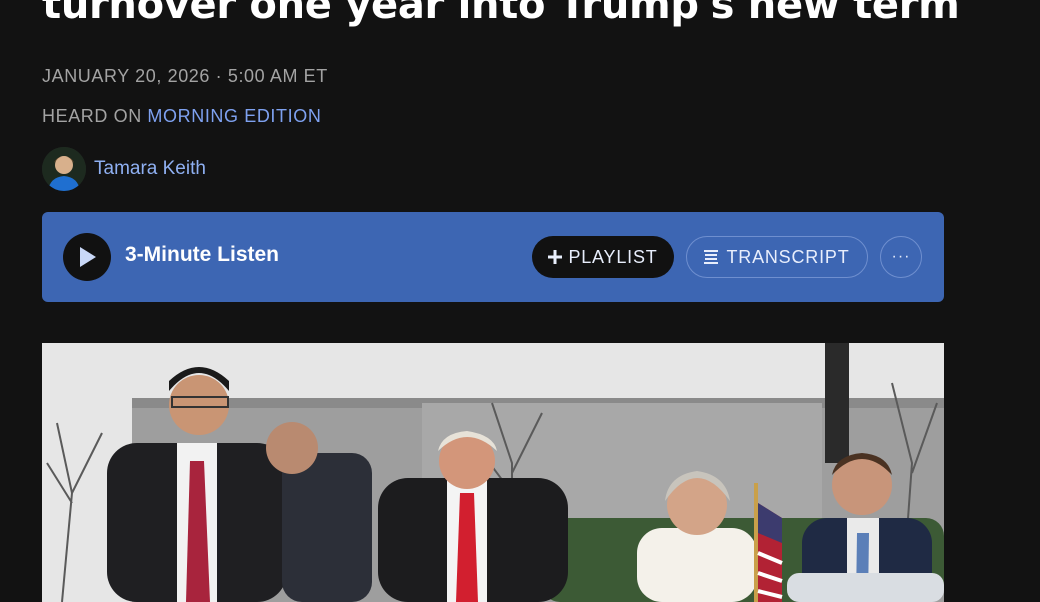 This screenshot has width=1040, height=602. I want to click on play-button, so click(87, 257).